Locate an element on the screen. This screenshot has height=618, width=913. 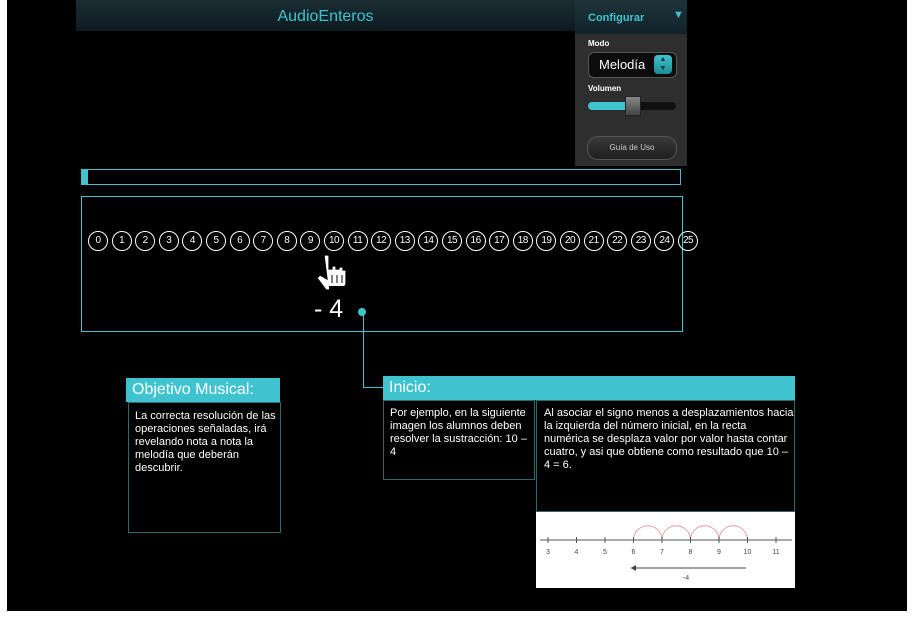
volume-slider is located at coordinates (632, 106).